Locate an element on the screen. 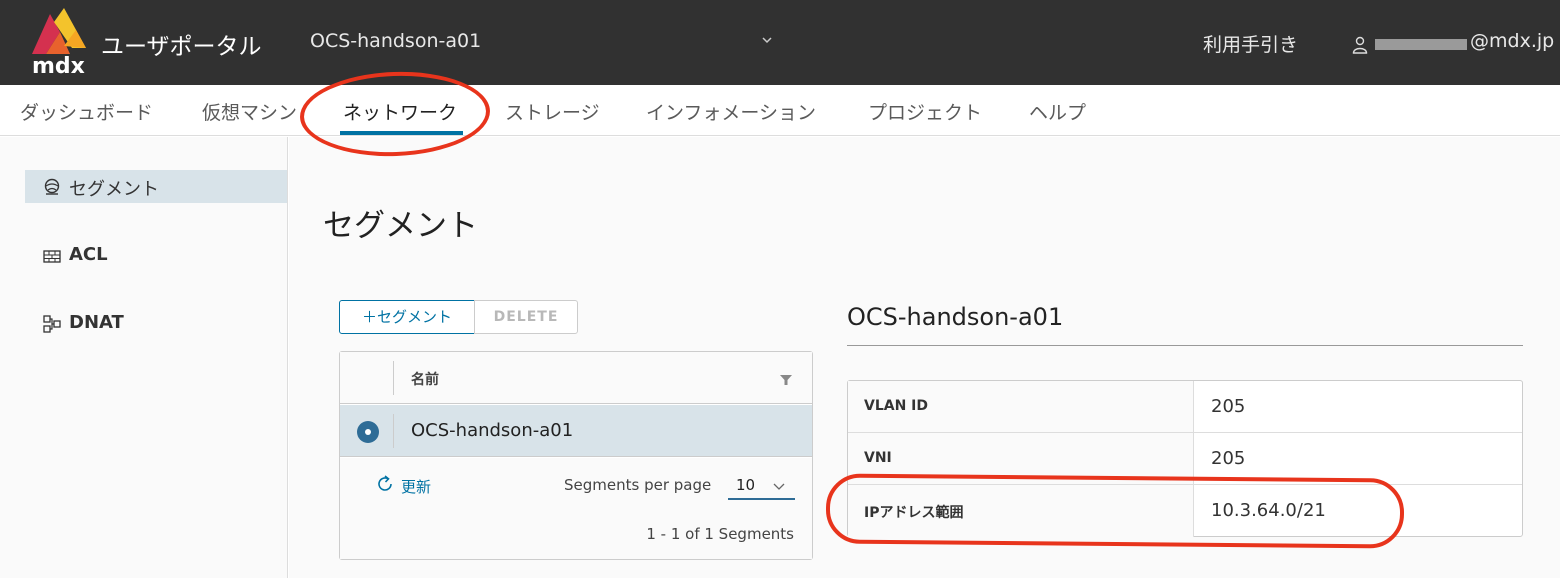  sidebar-item-dnat: DNAT is located at coordinates (156, 323).